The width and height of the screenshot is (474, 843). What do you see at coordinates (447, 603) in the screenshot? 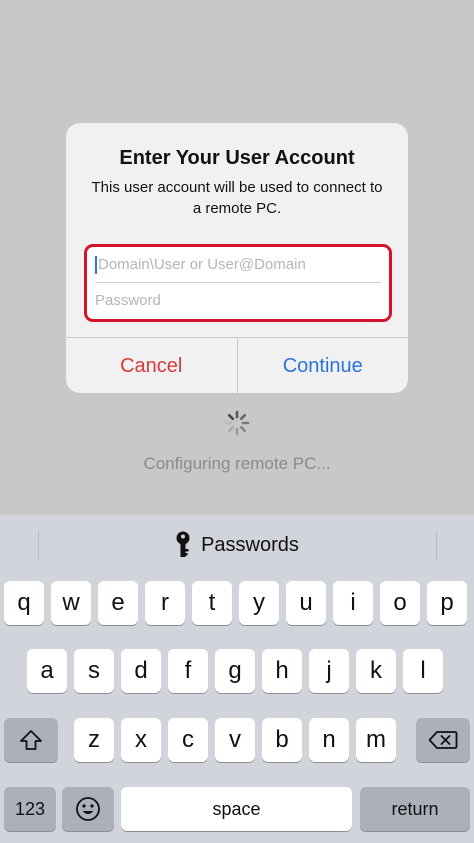
I see `key-p: p` at bounding box center [447, 603].